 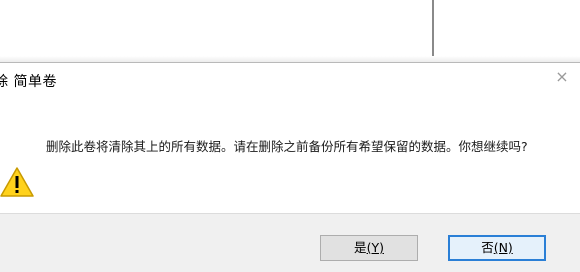 What do you see at coordinates (28, 82) in the screenshot?
I see `dialog-title: 除 简单卷` at bounding box center [28, 82].